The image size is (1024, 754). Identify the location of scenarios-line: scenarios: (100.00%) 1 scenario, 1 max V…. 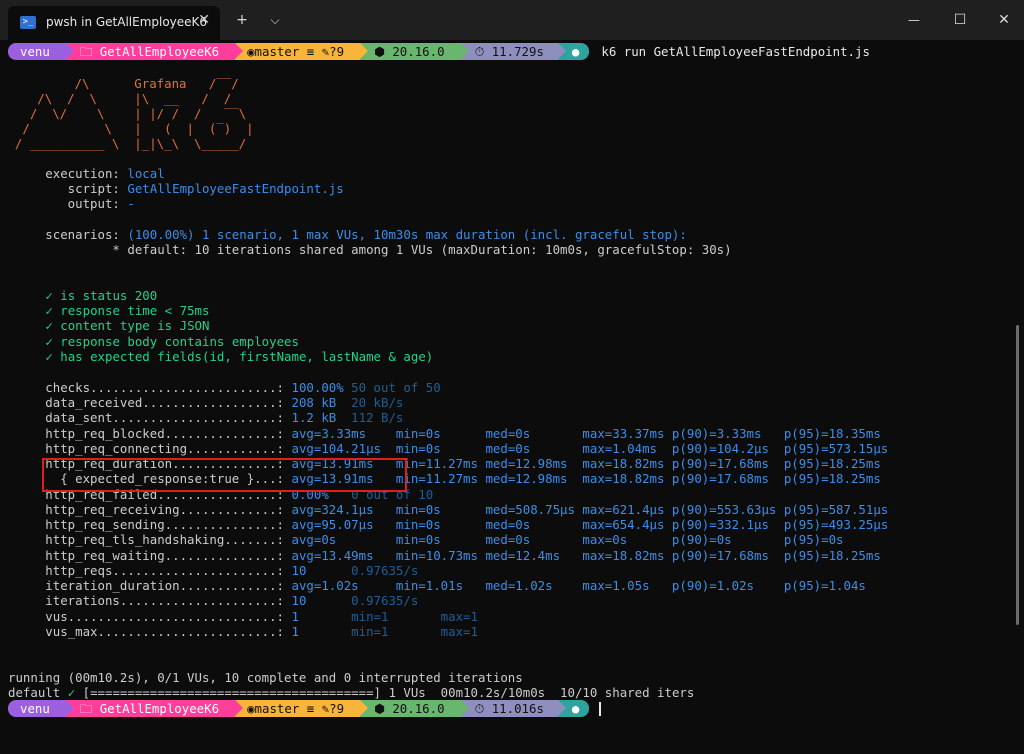
(347, 234).